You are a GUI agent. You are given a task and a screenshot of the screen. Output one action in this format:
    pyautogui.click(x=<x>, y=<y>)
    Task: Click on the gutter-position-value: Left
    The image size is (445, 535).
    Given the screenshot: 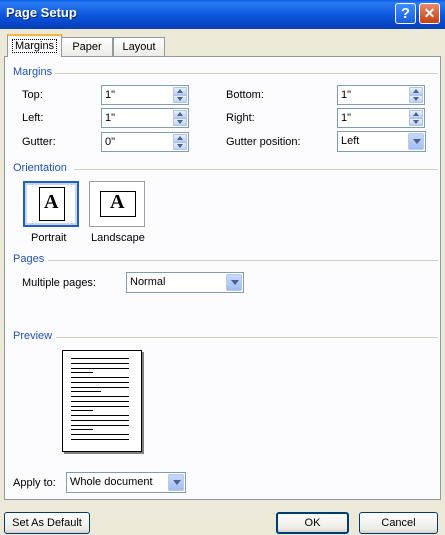 What is the action you would take?
    pyautogui.click(x=350, y=141)
    